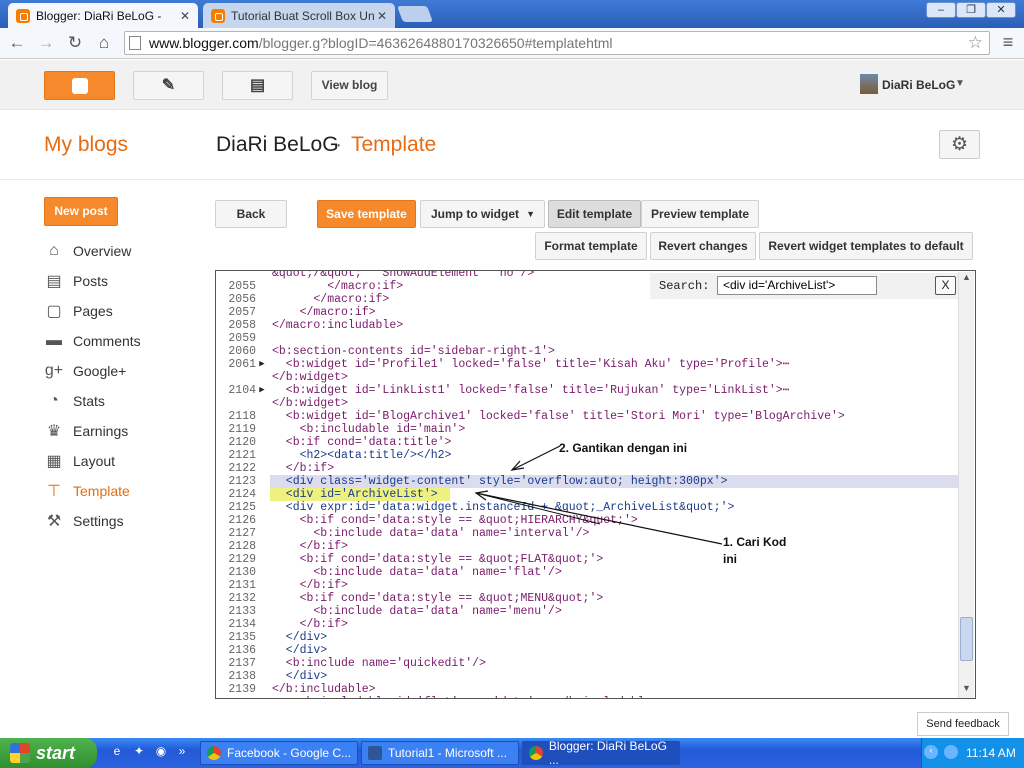 This screenshot has width=1024, height=768. I want to click on tab-tutorial: Tutorial Buat Scroll Box Untul ✕, so click(299, 15).